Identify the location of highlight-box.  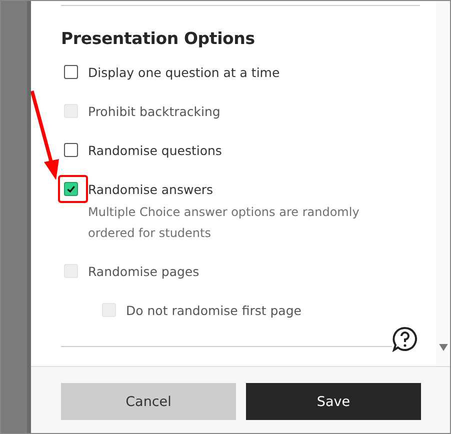
(73, 189).